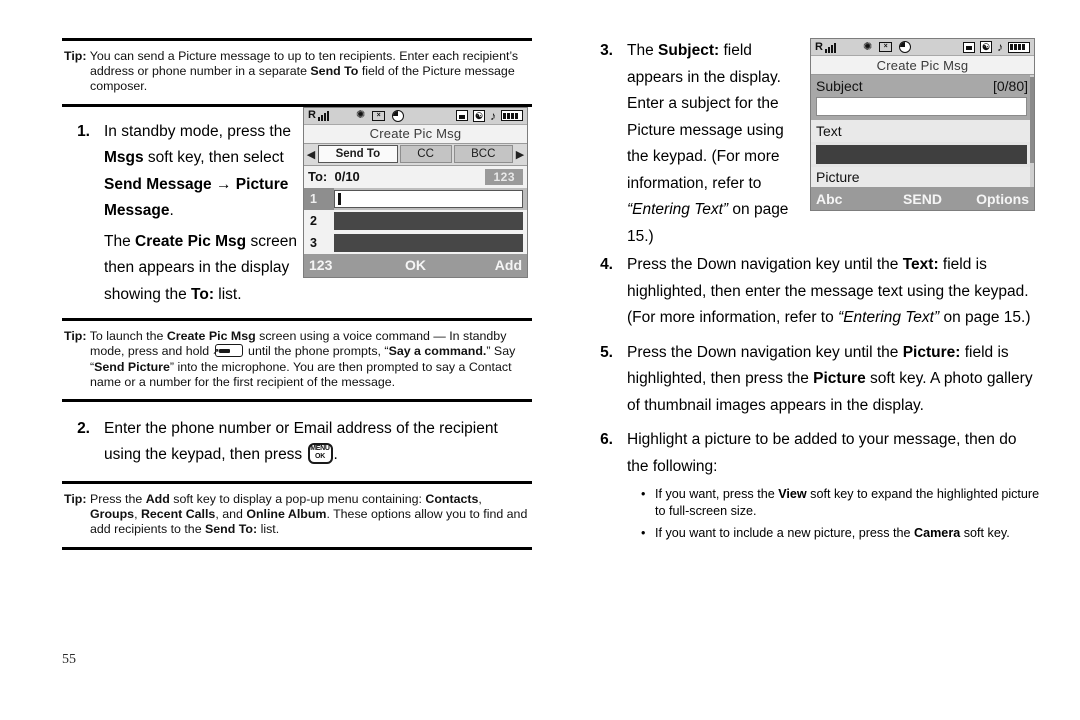  I want to click on tip-label: Tip:, so click(75, 56).